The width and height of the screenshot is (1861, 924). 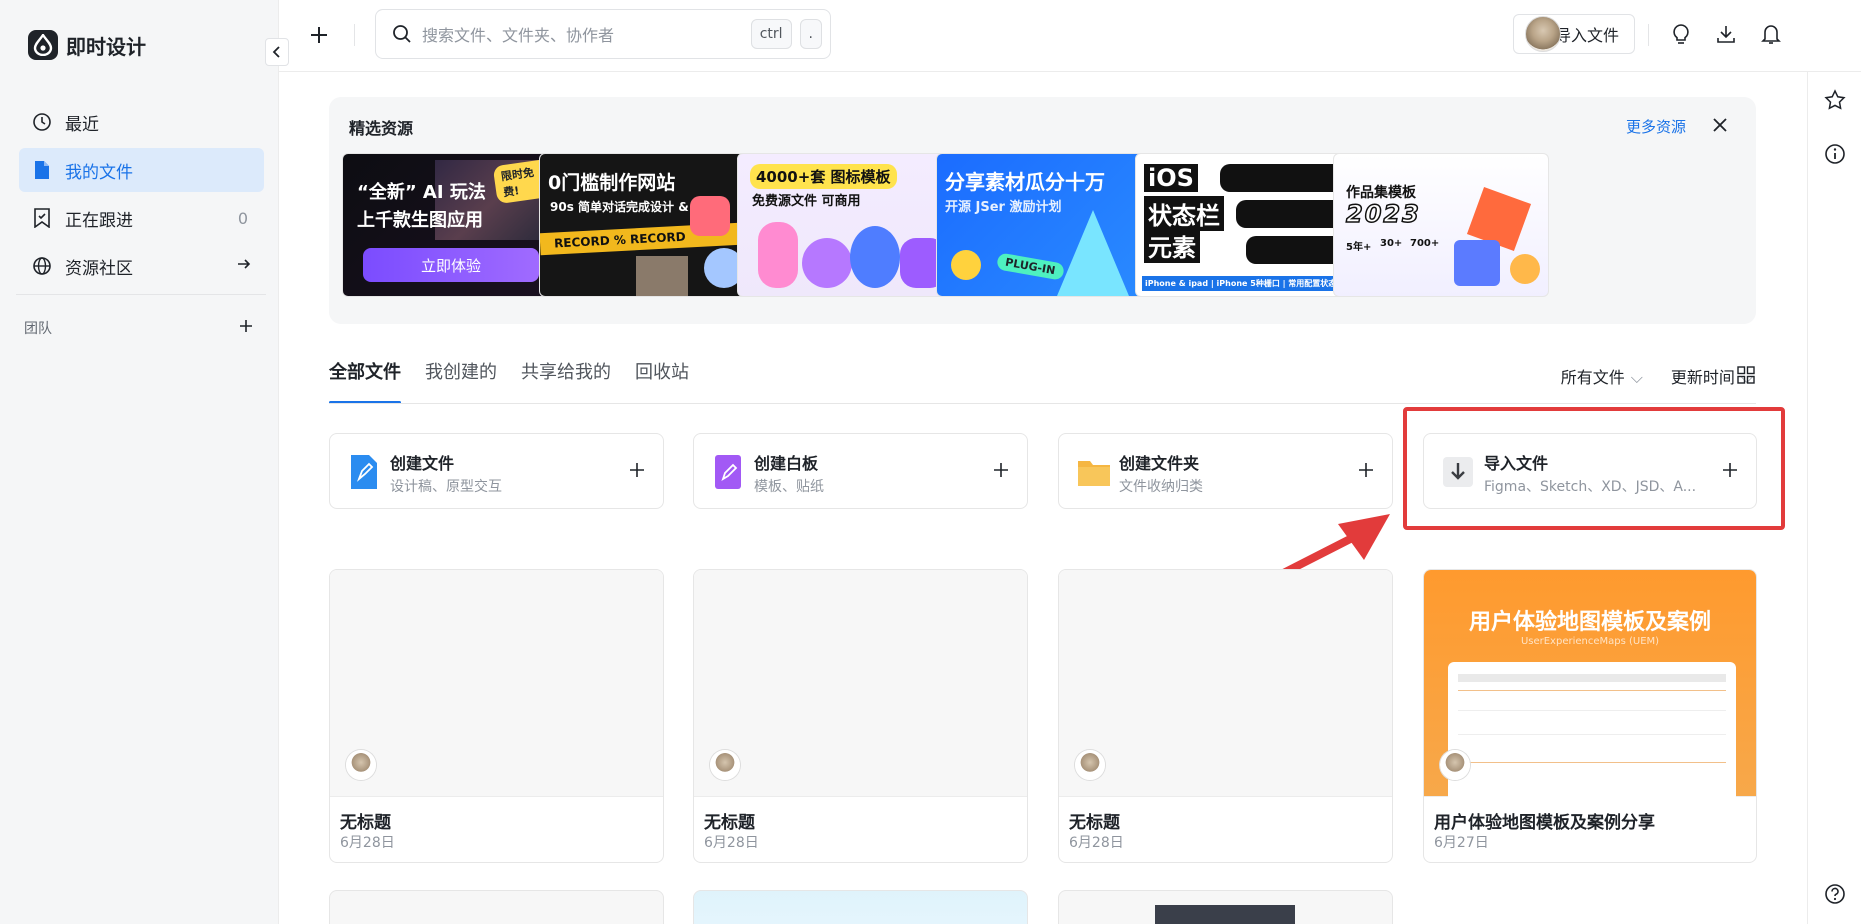 I want to click on download-icon, so click(x=1726, y=34).